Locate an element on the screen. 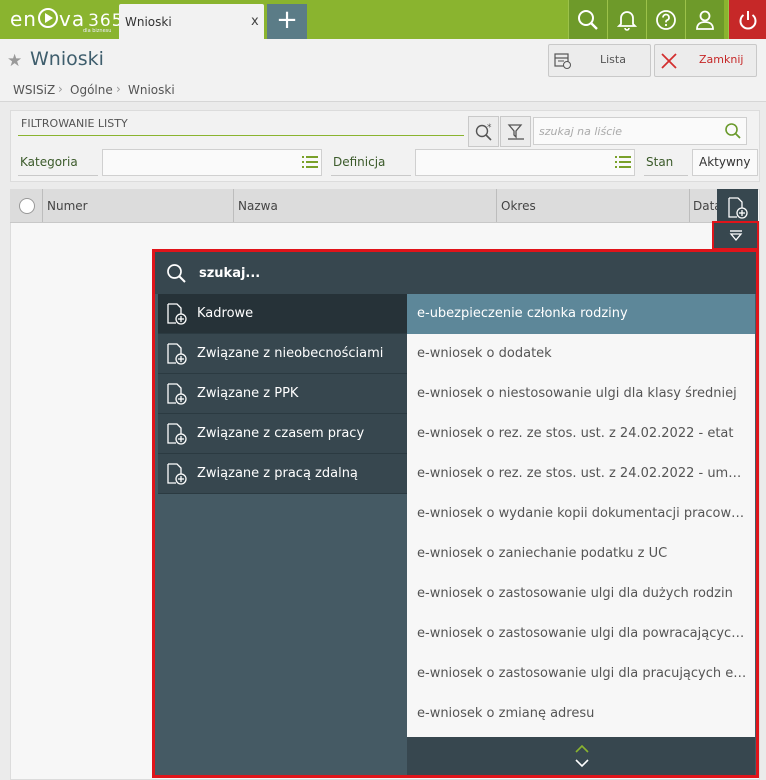 Image resolution: width=766 pixels, height=780 pixels. filter-icon is located at coordinates (515, 132).